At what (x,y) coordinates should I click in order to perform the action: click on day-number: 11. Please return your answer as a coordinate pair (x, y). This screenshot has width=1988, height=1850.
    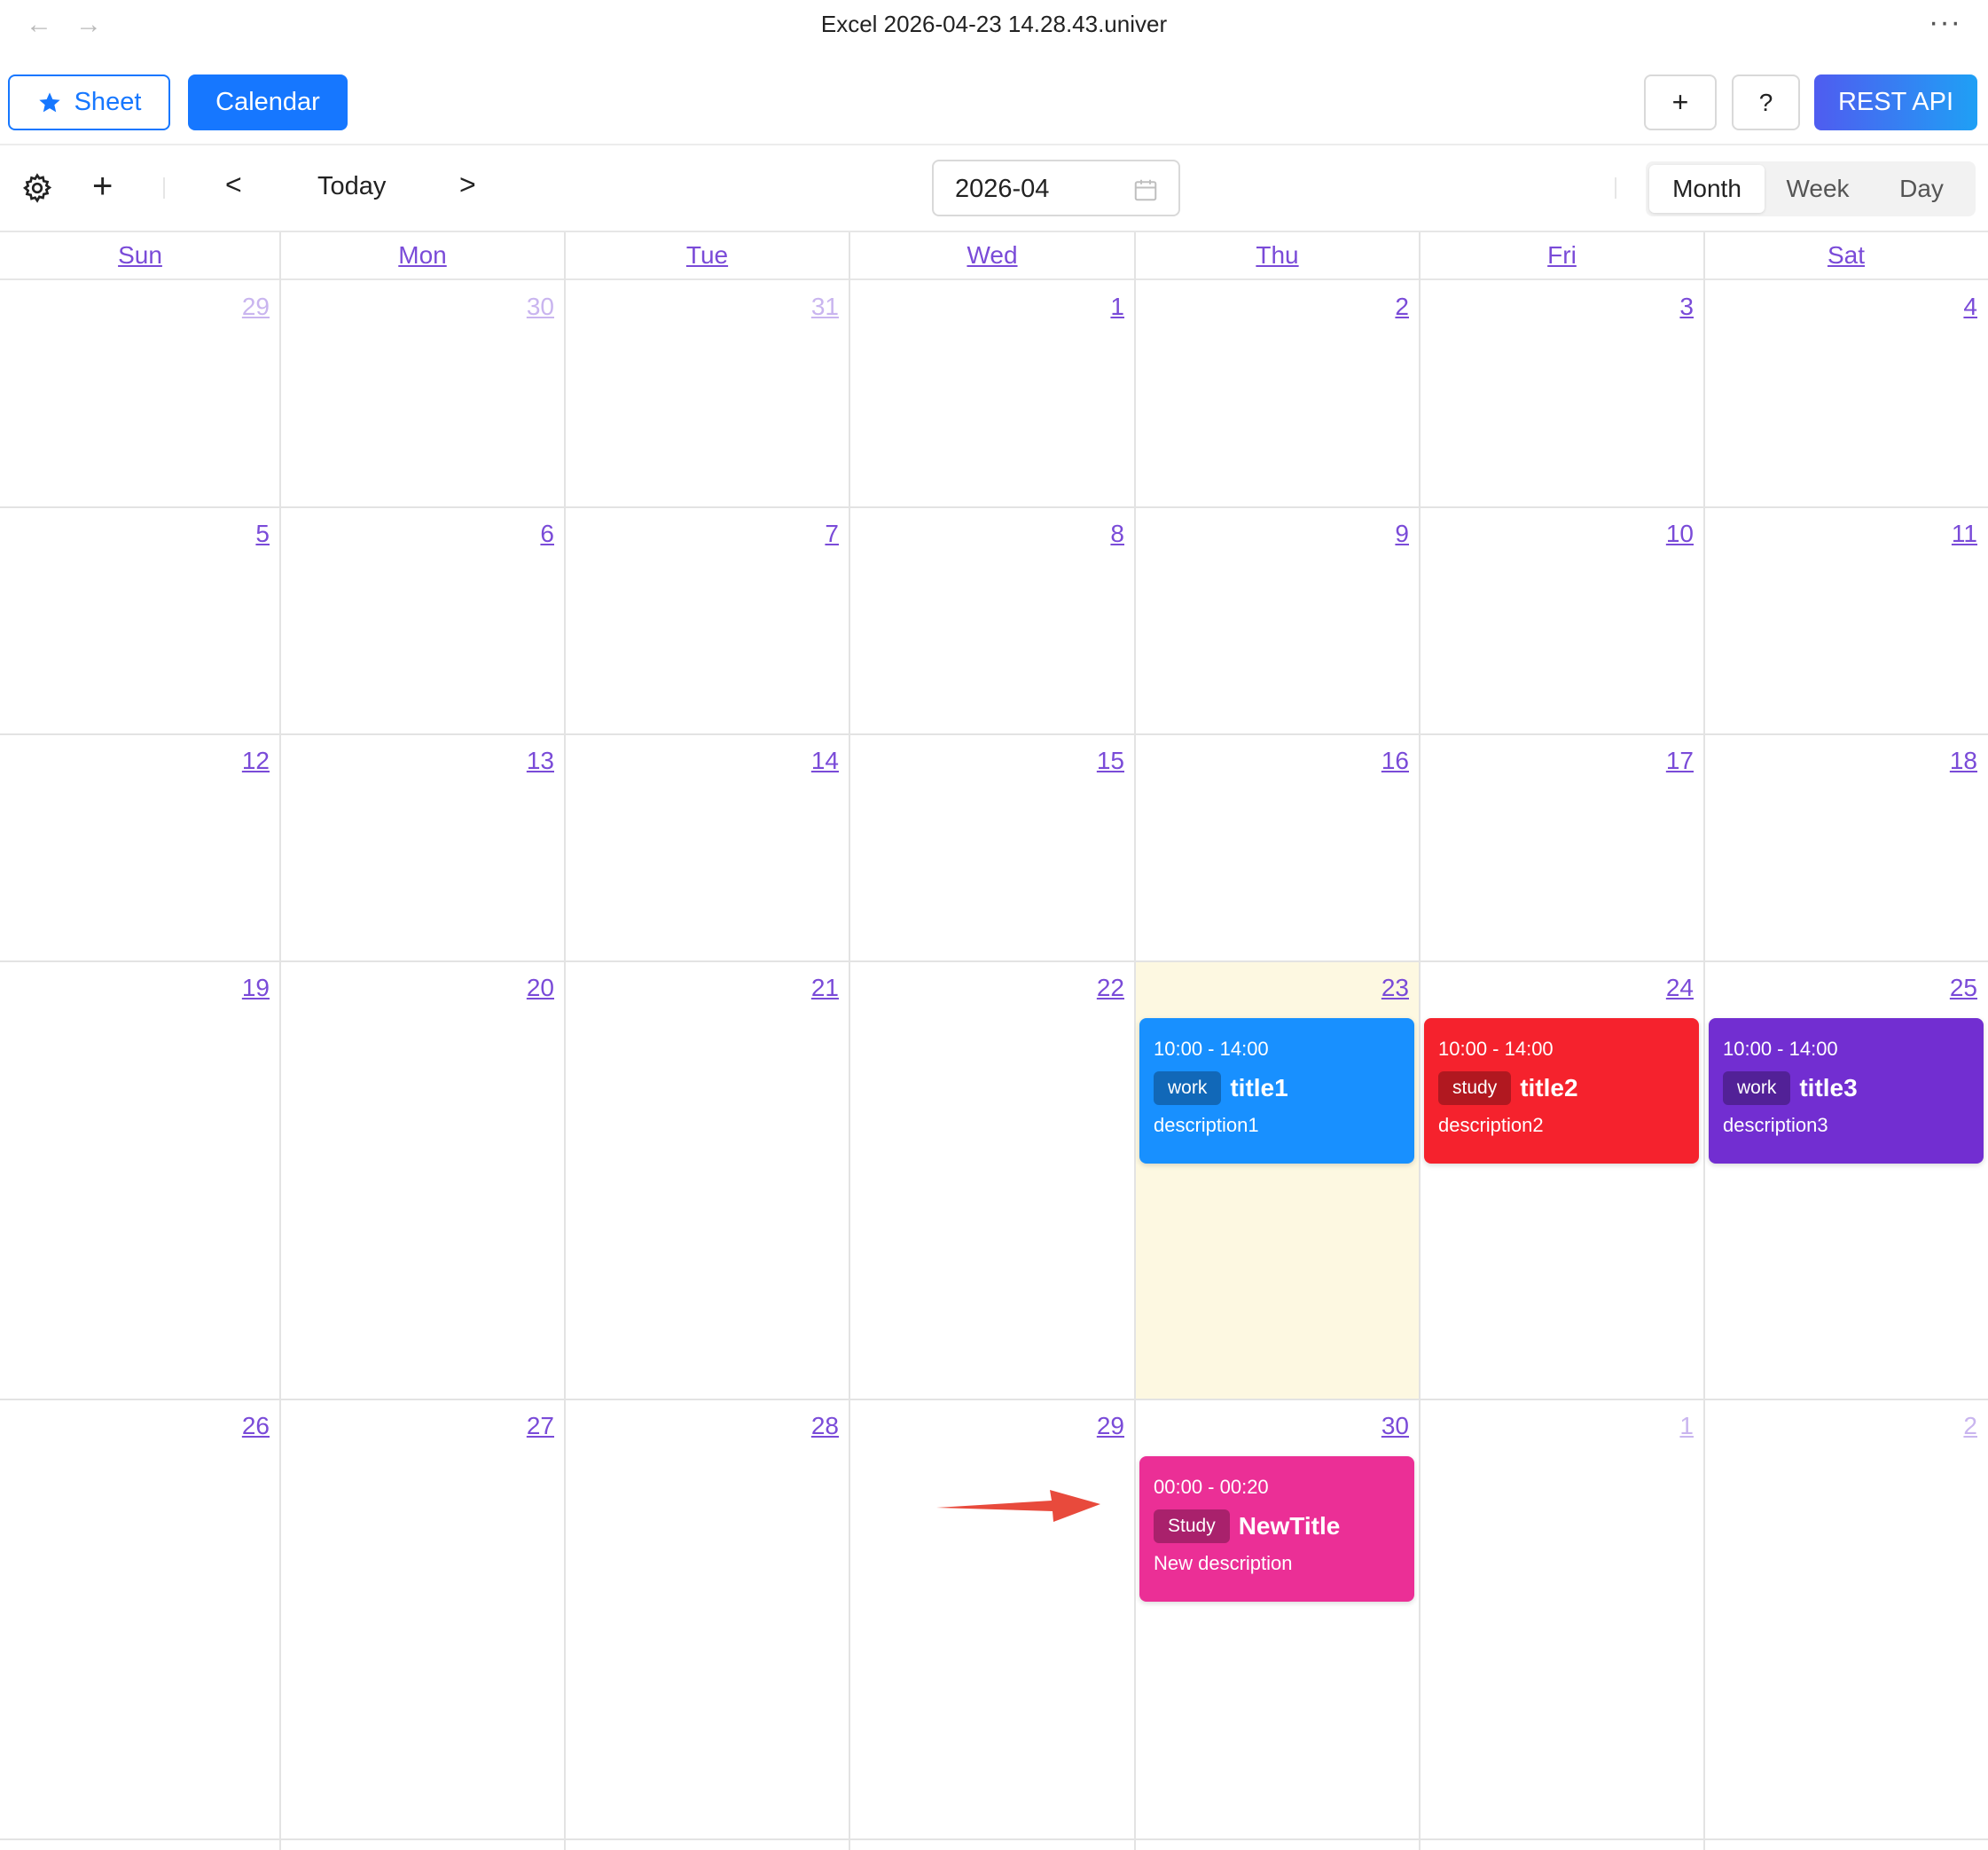
    Looking at the image, I should click on (1950, 534).